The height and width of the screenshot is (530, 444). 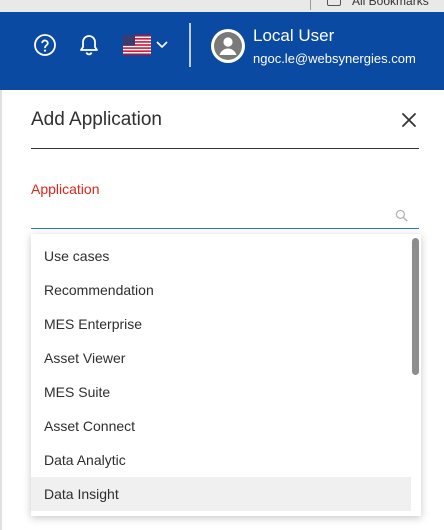 What do you see at coordinates (221, 392) in the screenshot?
I see `option-mes-suite: MES Suite` at bounding box center [221, 392].